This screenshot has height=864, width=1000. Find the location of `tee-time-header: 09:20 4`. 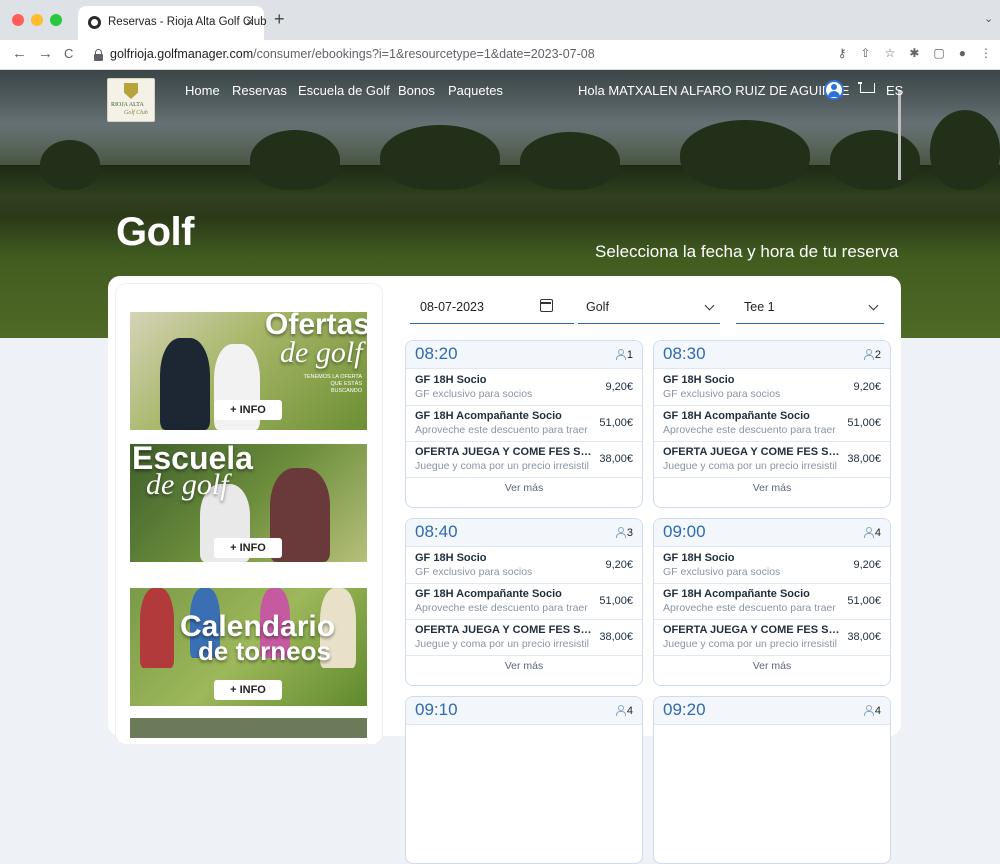

tee-time-header: 09:20 4 is located at coordinates (772, 711).